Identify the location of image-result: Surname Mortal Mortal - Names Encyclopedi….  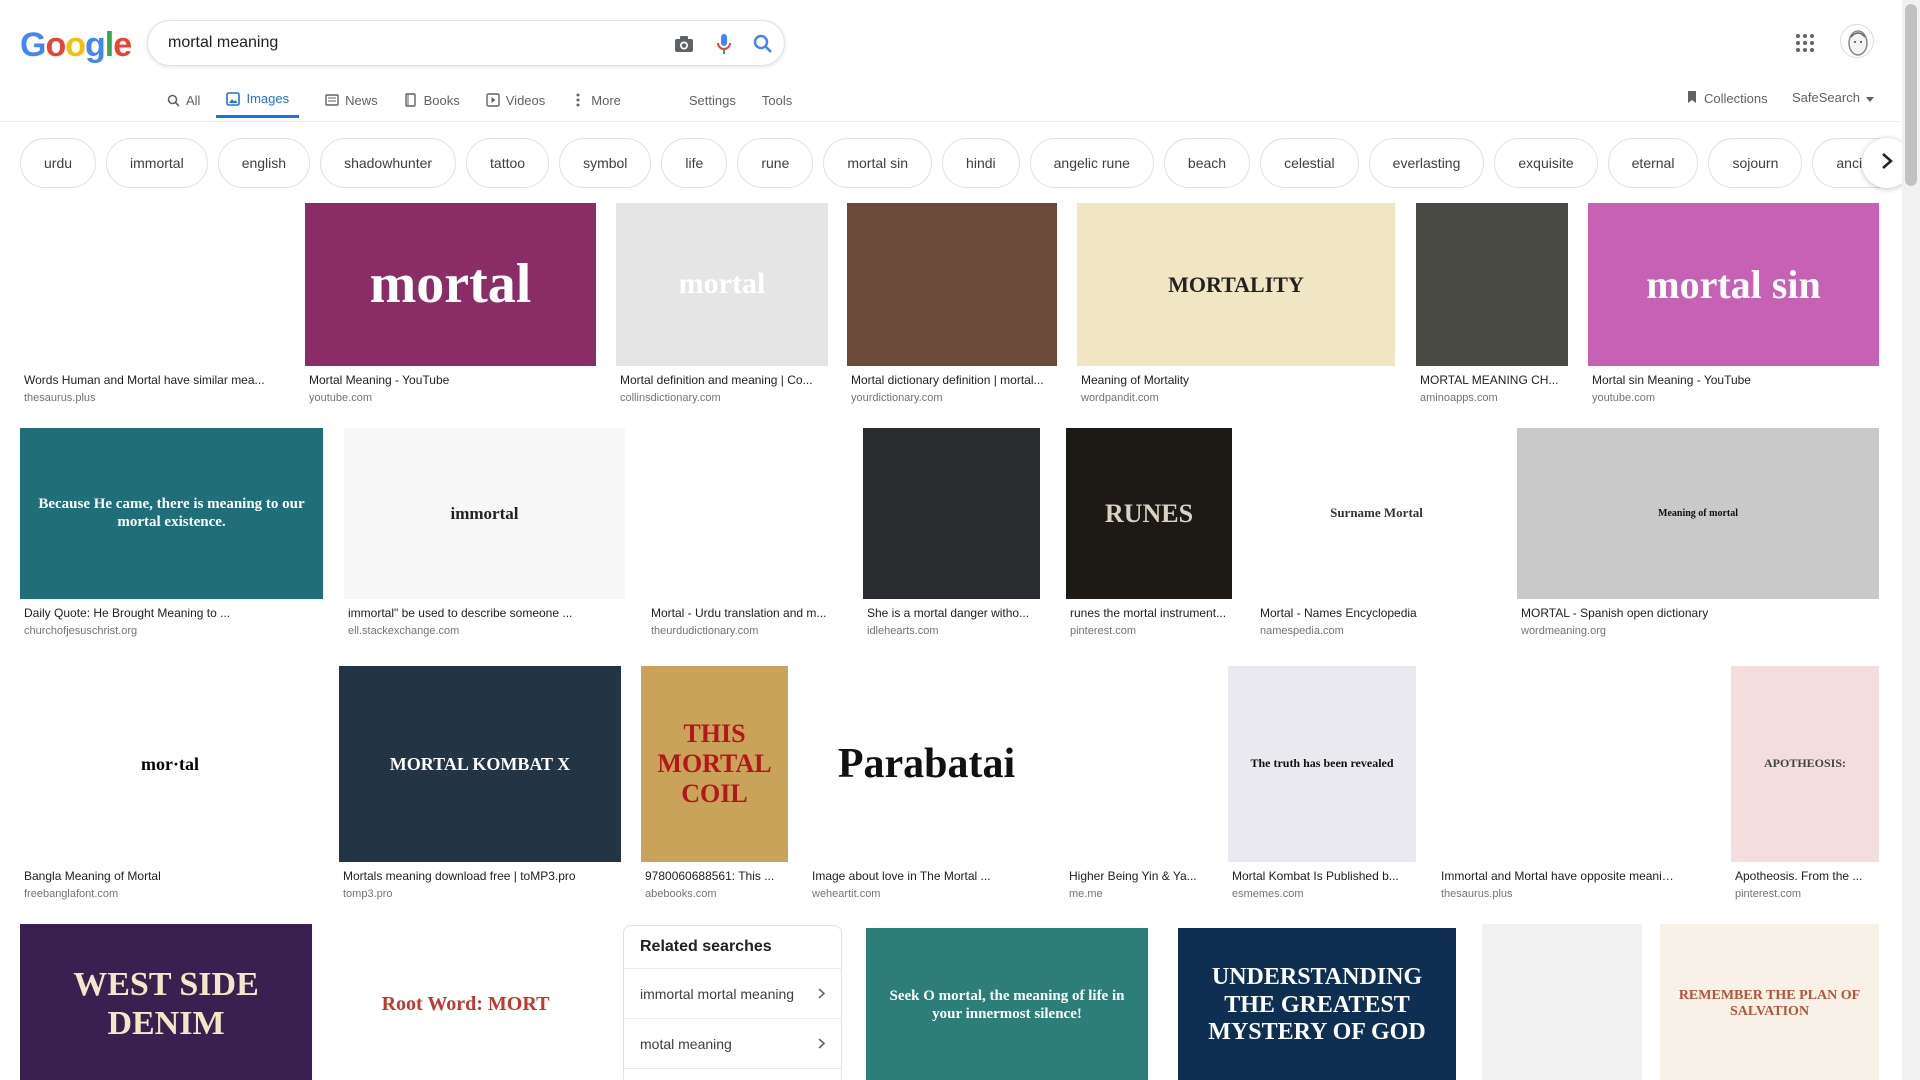
(1376, 537).